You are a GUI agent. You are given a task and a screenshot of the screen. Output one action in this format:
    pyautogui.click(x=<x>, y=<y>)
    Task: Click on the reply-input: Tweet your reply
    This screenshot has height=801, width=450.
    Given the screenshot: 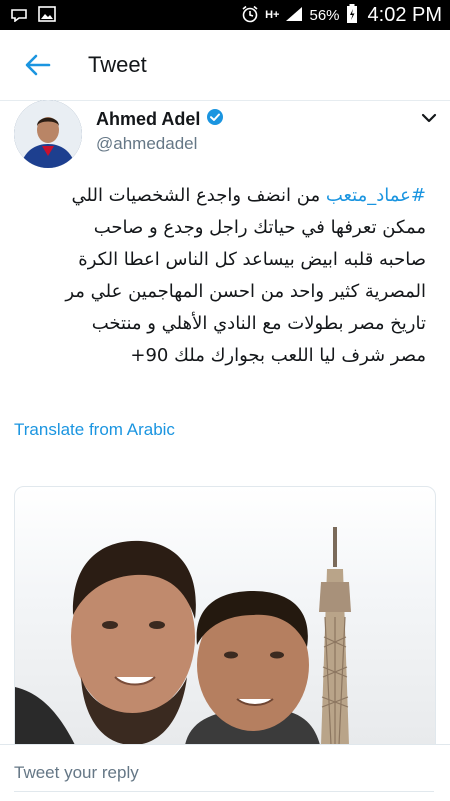 What is the action you would take?
    pyautogui.click(x=224, y=773)
    